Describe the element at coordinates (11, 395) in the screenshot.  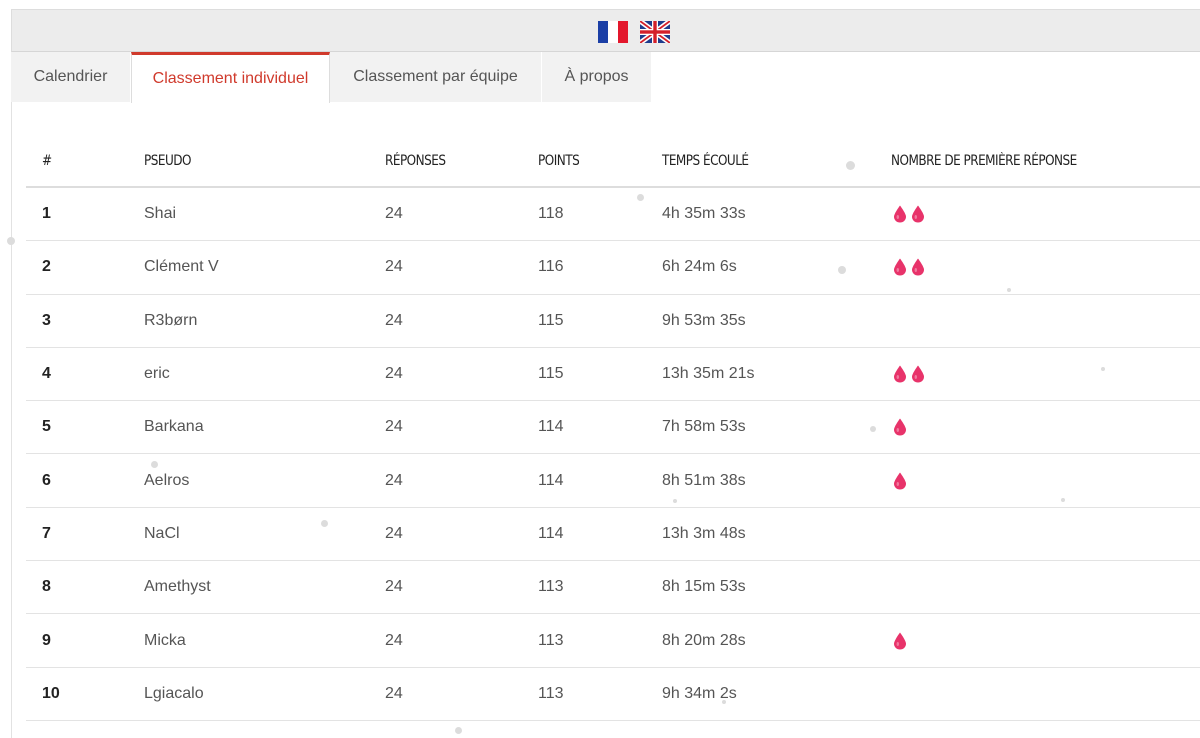
I see `content-left-border` at that location.